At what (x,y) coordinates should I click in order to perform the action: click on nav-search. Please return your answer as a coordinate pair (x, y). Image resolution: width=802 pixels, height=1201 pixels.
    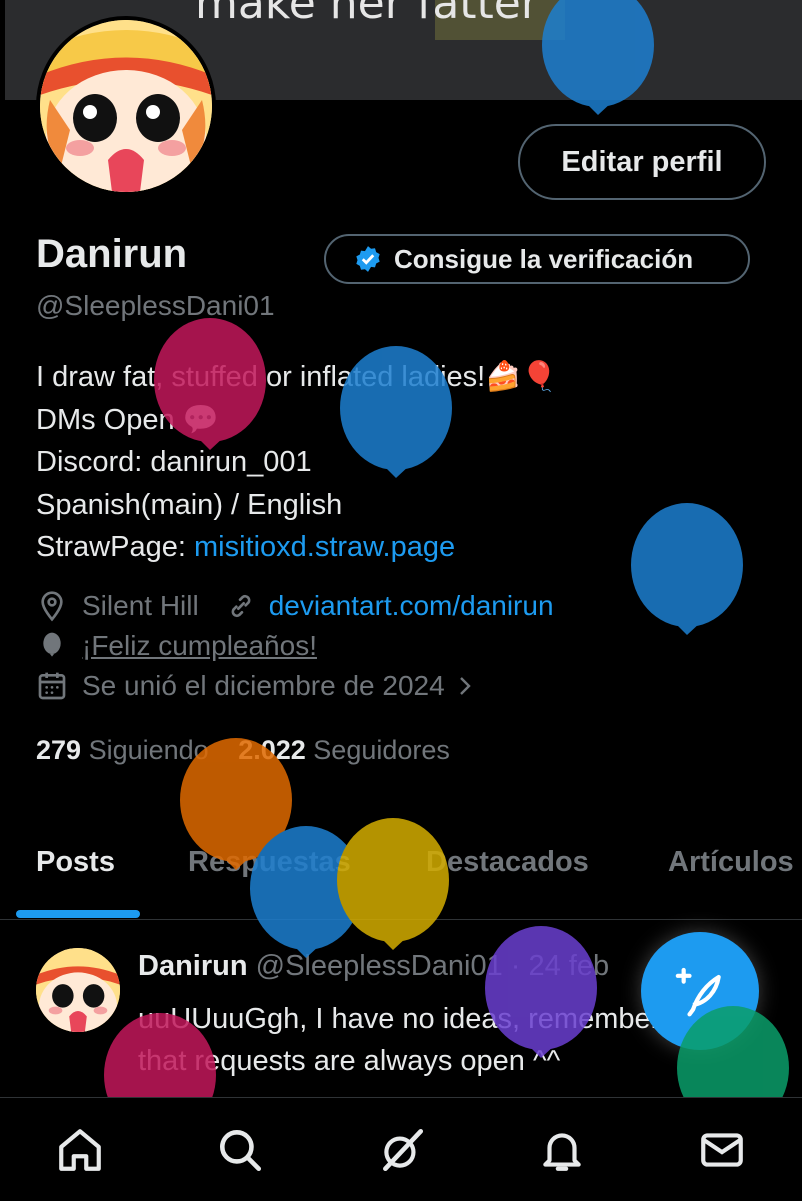
    Looking at the image, I should click on (240, 1150).